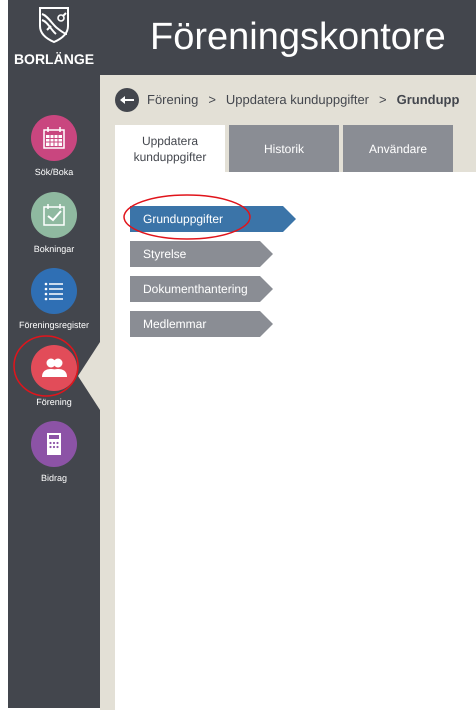 This screenshot has height=710, width=476. I want to click on tab: Uppdatera kunduppgifter, so click(170, 148).